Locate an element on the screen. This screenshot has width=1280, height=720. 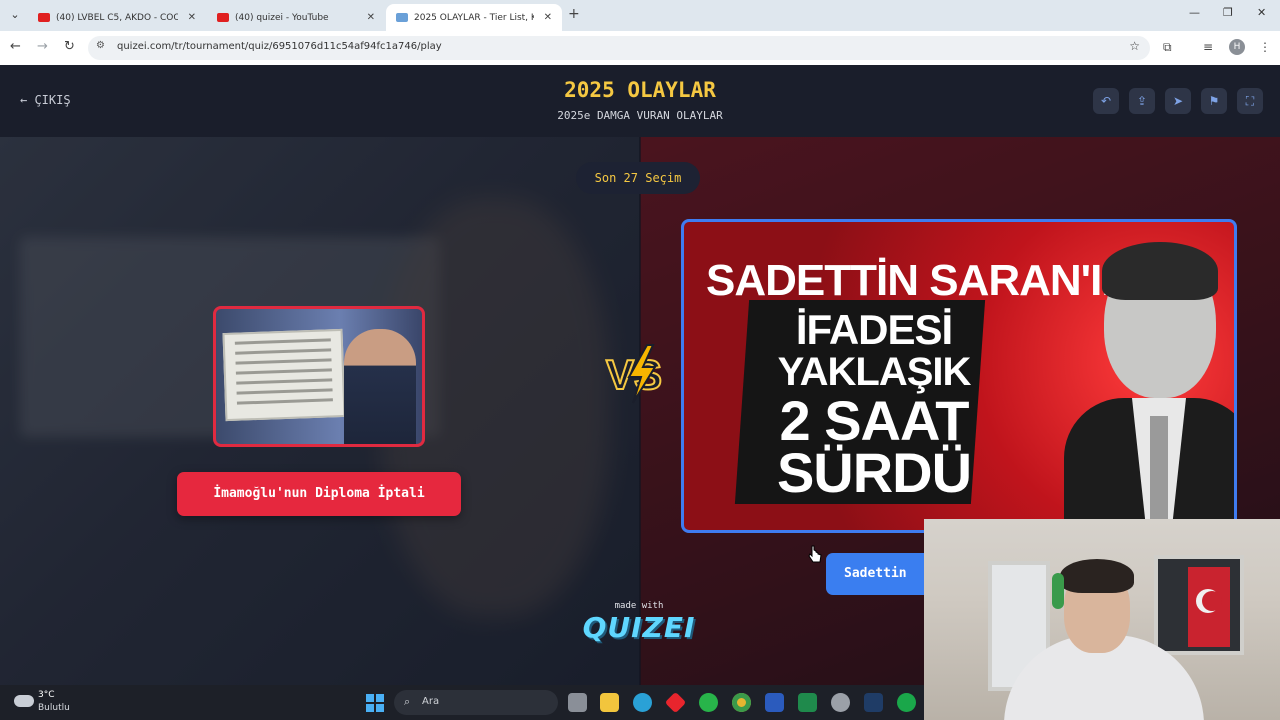
weather-widget: 3°C Bulutlu is located at coordinates (54, 703).